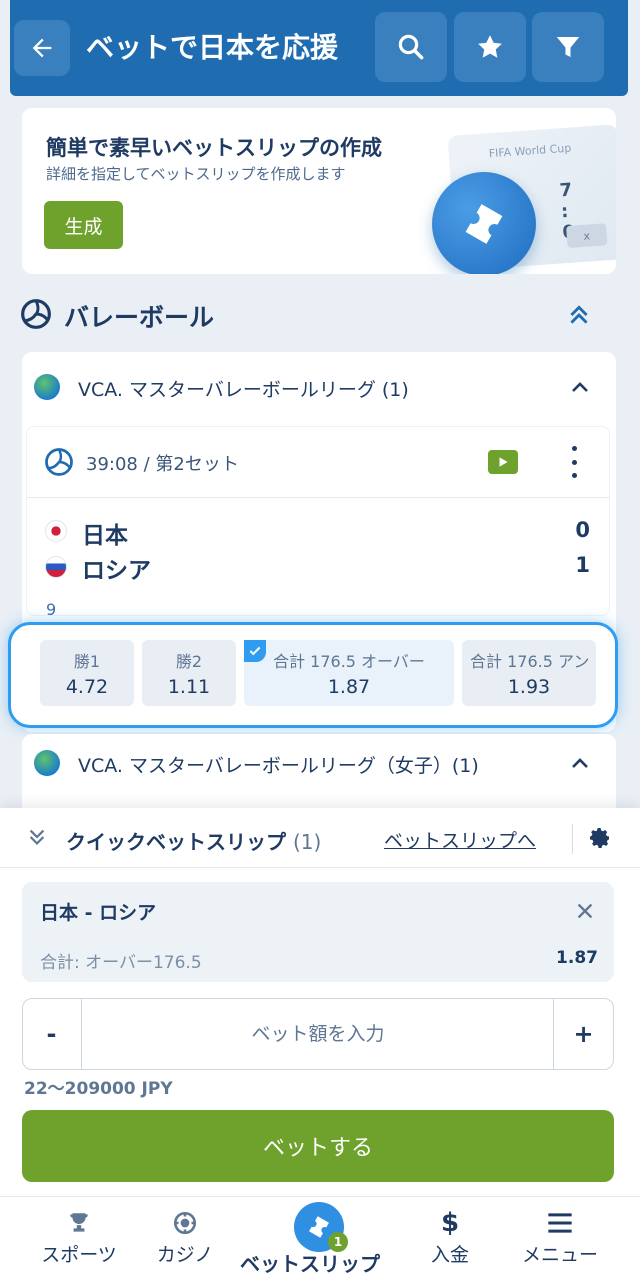 This screenshot has height=1280, width=640. I want to click on stake-limits: 22〜209000 JPY, so click(98, 1089).